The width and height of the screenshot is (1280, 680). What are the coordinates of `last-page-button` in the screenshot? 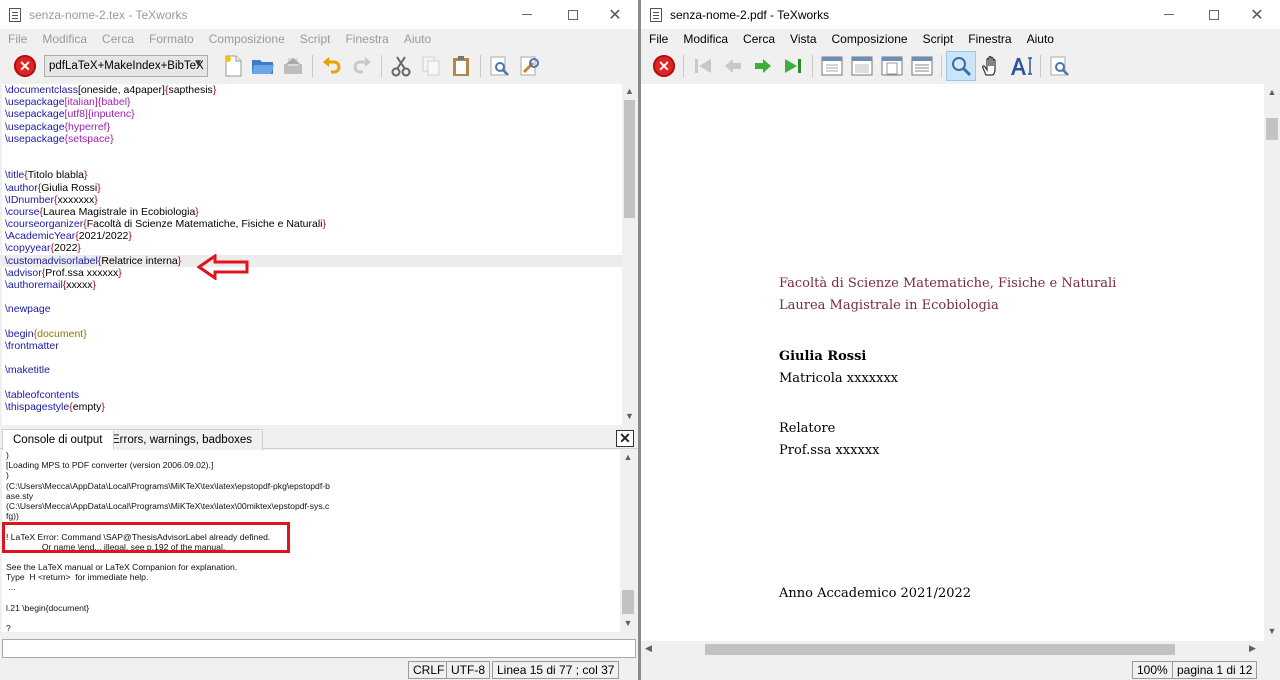 It's located at (793, 66).